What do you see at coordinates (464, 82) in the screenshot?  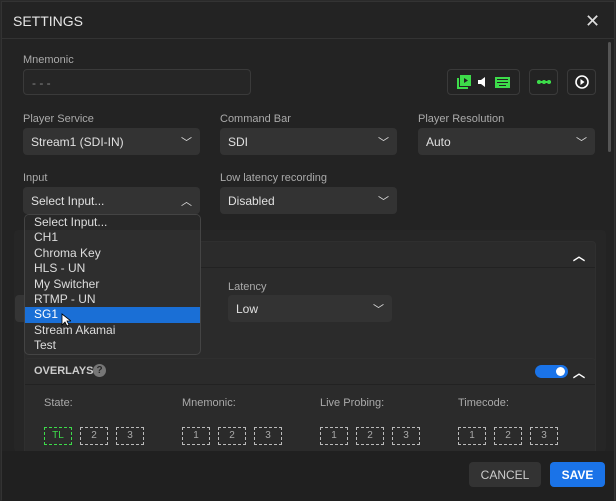 I see `video-library-icon` at bounding box center [464, 82].